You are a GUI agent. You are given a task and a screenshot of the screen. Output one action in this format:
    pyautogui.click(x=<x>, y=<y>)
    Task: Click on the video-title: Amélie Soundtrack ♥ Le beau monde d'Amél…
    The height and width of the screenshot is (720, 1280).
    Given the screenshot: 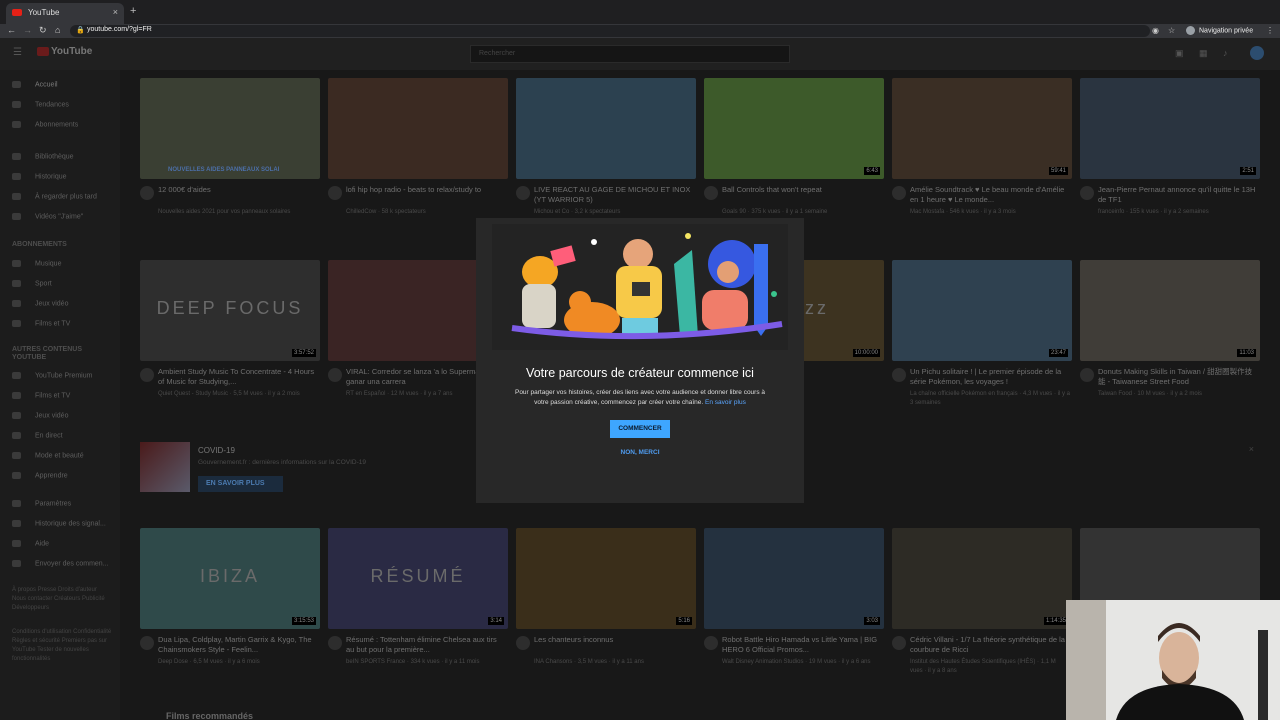 What is the action you would take?
    pyautogui.click(x=990, y=195)
    